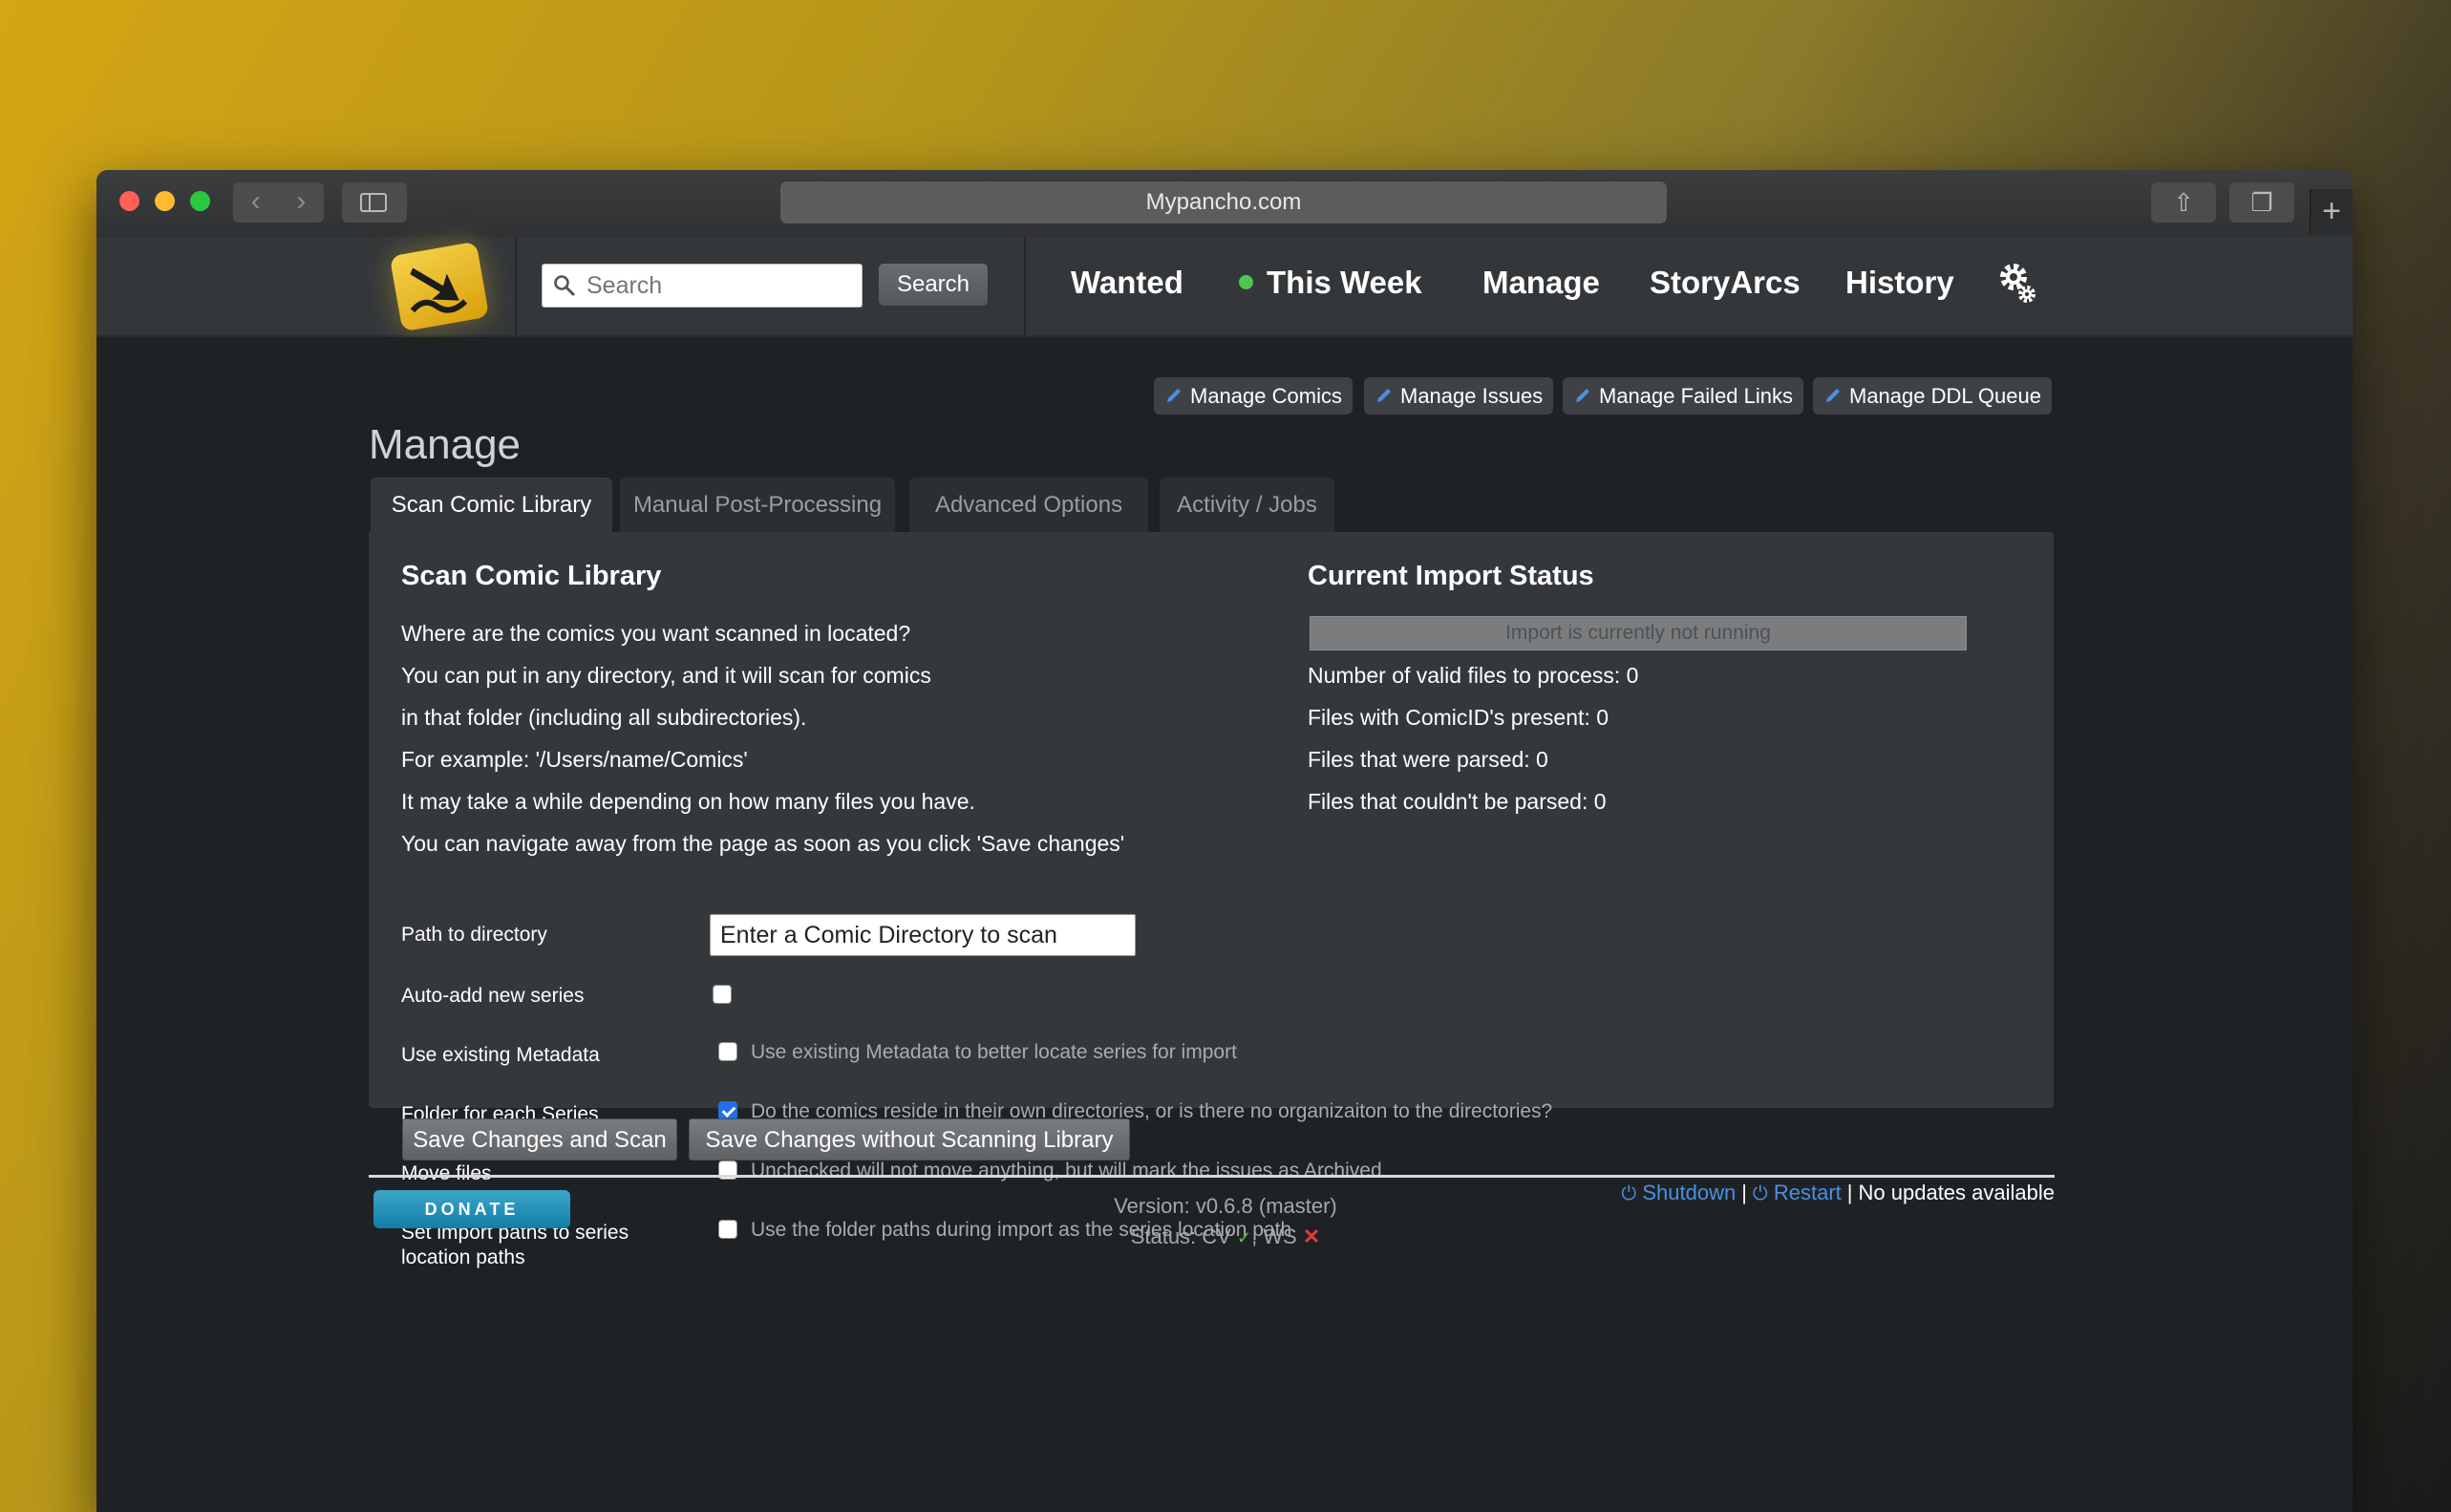 The height and width of the screenshot is (1512, 2451). I want to click on sidebar-toggle-icon, so click(374, 202).